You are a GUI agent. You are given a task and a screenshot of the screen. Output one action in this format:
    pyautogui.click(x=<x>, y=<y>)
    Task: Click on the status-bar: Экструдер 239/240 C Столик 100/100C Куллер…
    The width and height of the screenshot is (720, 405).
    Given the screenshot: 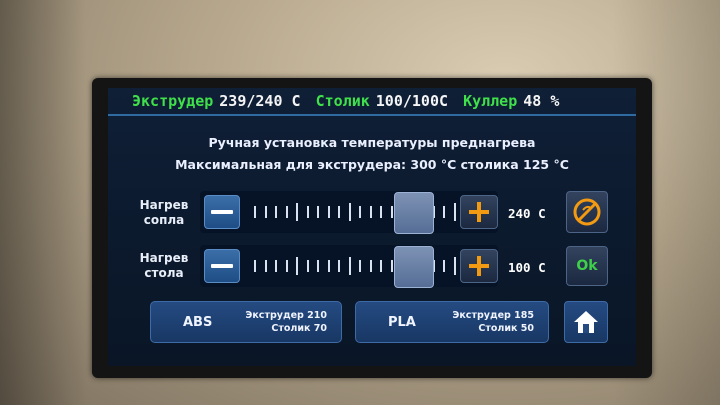 What is the action you would take?
    pyautogui.click(x=382, y=102)
    